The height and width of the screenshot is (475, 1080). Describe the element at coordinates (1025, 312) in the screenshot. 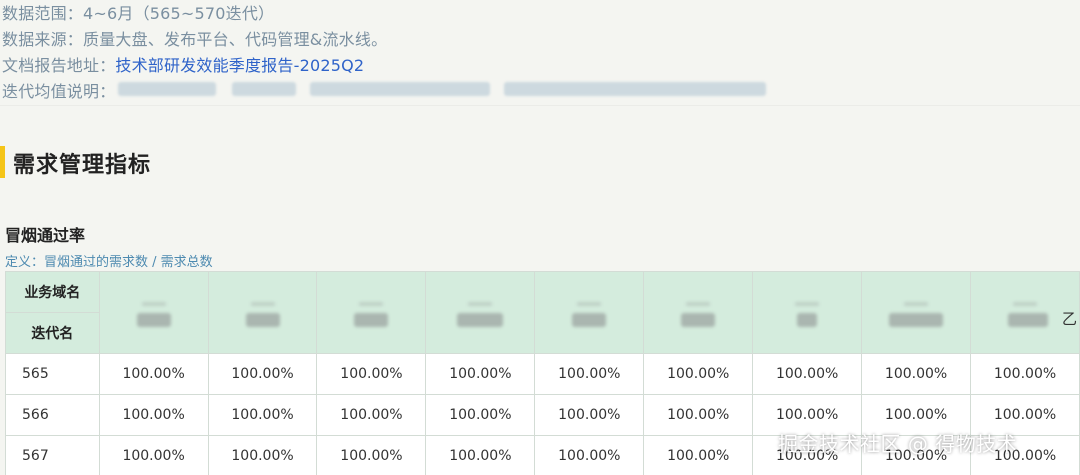

I see `column-header: 乙` at that location.